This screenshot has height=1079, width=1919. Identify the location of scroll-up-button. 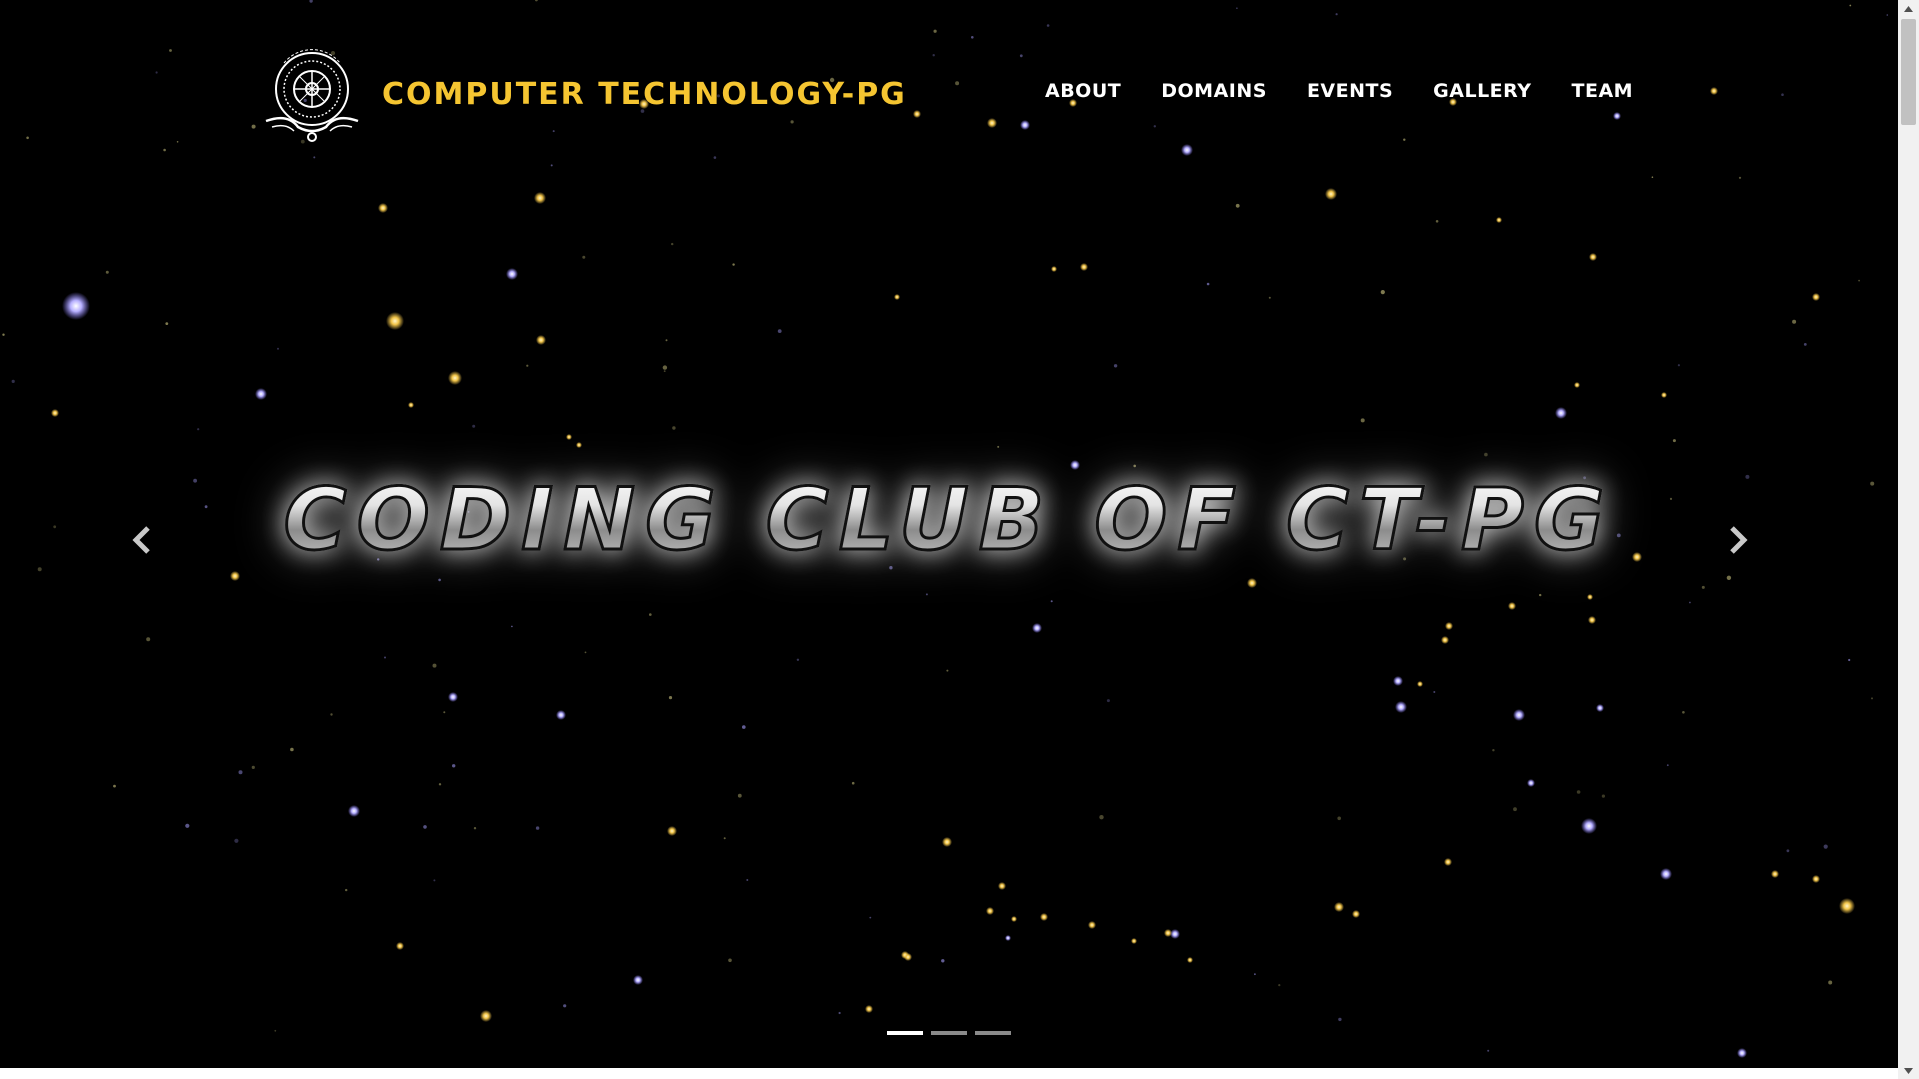
(1908, 8).